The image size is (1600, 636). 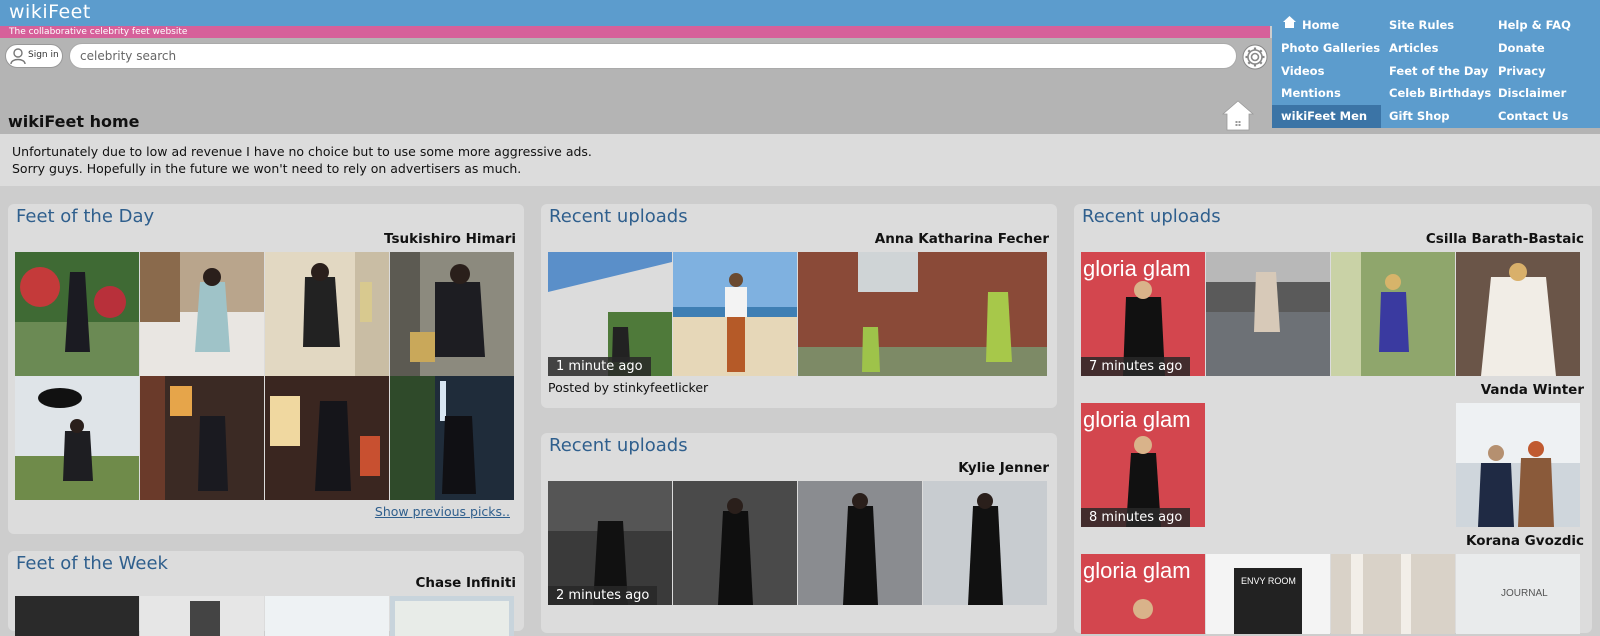 I want to click on photo-thumbnail: gloria glam 8 minutes ago, so click(x=1143, y=465).